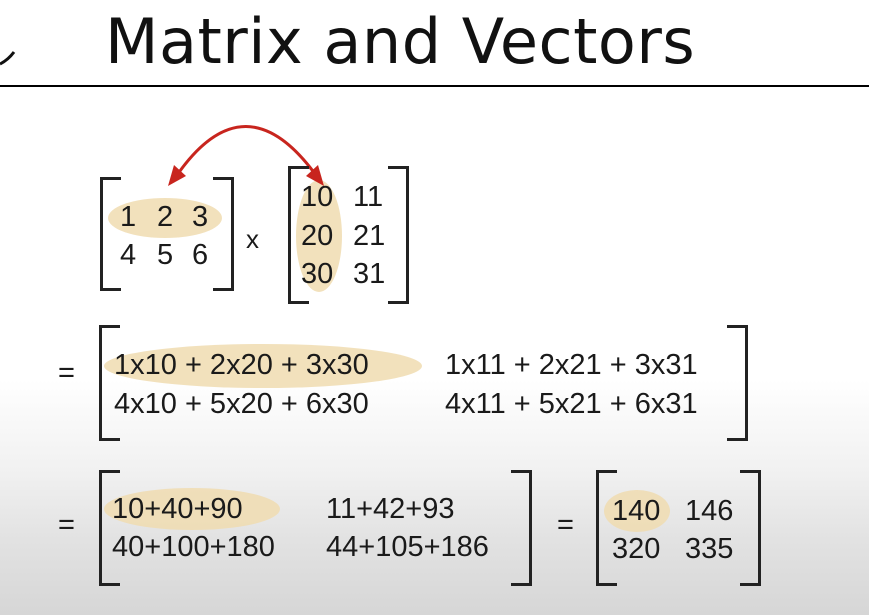 The width and height of the screenshot is (869, 615). Describe the element at coordinates (223, 234) in the screenshot. I see `matrix-a-bracket-right` at that location.